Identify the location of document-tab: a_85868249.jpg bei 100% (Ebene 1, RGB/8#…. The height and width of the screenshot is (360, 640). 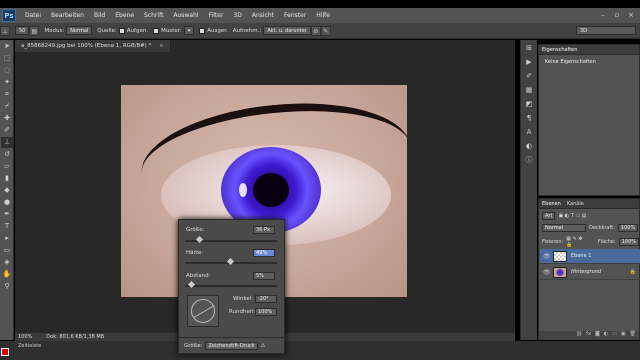
(93, 46).